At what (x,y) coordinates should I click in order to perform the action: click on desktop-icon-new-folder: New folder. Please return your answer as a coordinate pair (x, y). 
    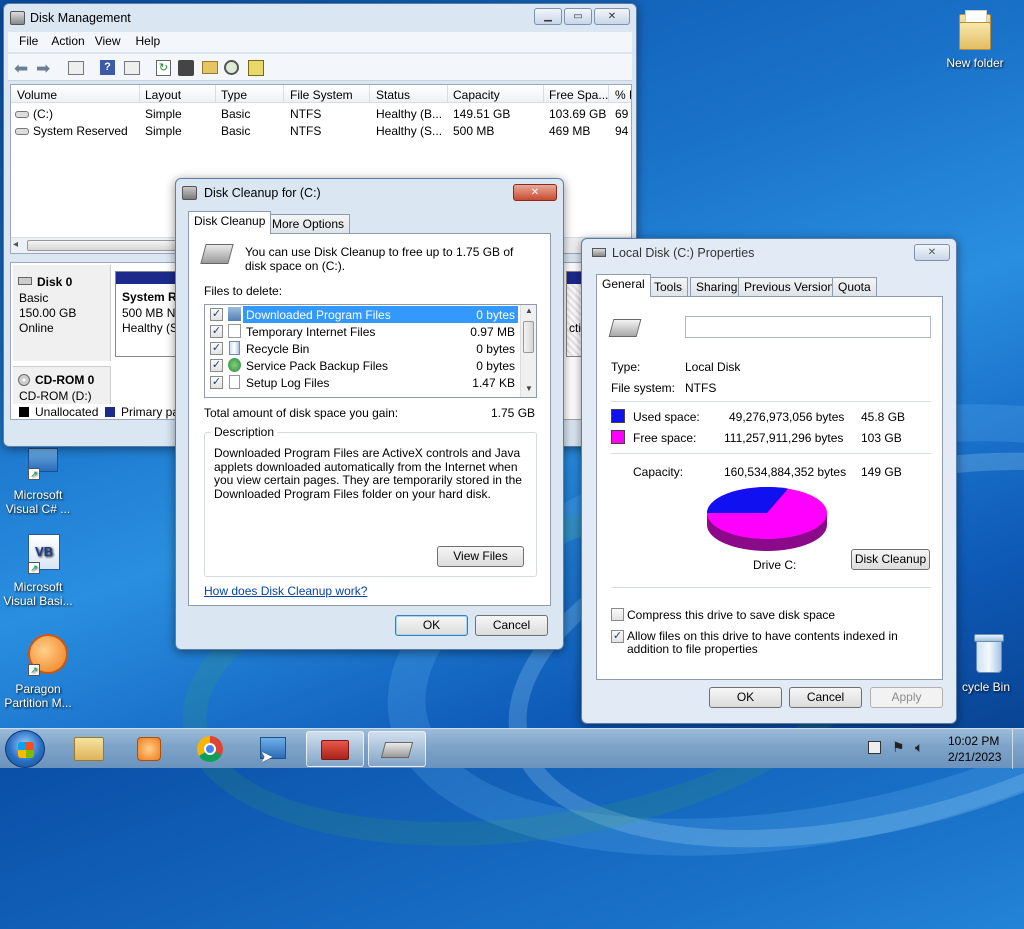
    Looking at the image, I should click on (975, 38).